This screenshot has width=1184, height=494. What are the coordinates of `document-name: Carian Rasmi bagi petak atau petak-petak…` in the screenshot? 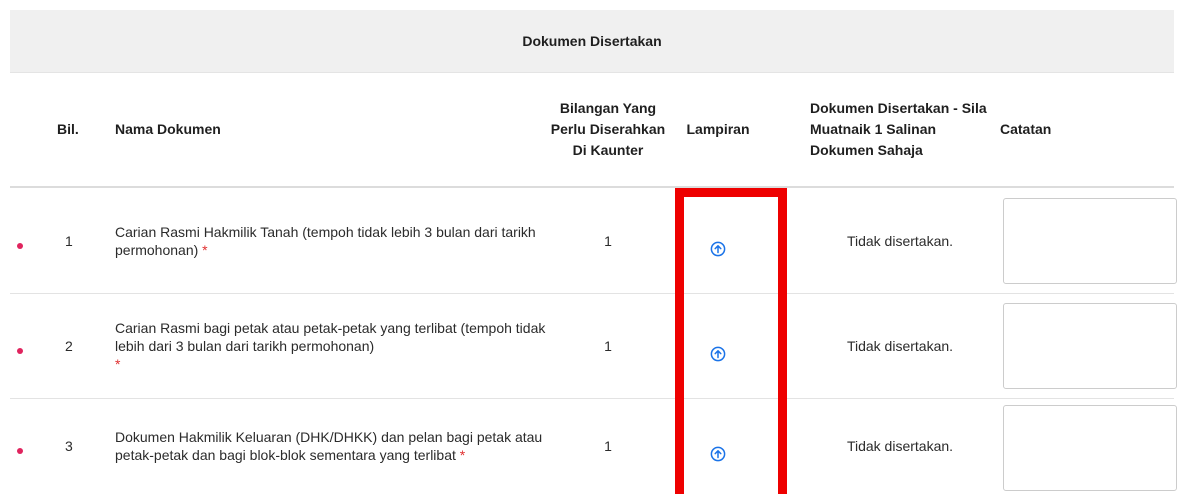 It's located at (332, 346).